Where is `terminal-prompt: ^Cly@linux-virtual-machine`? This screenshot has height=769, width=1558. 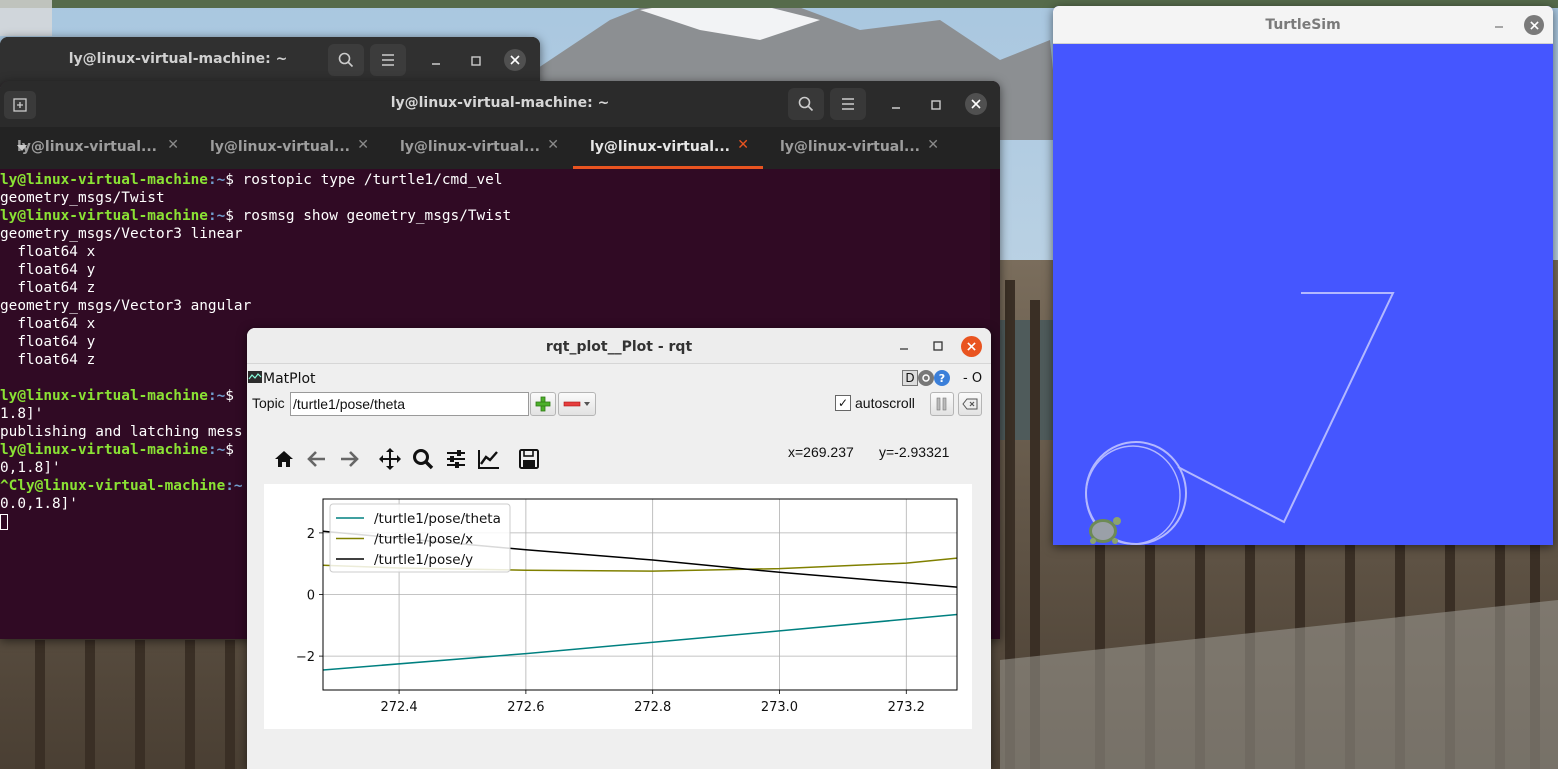 terminal-prompt: ^Cly@linux-virtual-machine is located at coordinates (113, 486).